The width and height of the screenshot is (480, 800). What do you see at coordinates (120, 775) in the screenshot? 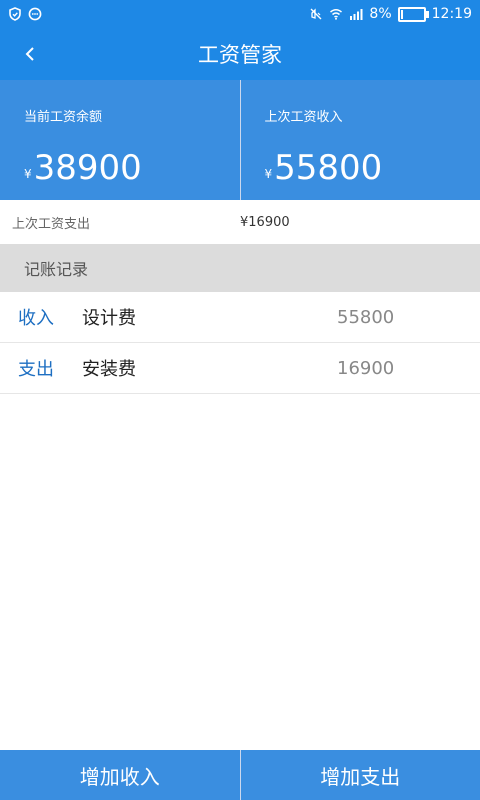
I see `add-income-button: 增加收入` at bounding box center [120, 775].